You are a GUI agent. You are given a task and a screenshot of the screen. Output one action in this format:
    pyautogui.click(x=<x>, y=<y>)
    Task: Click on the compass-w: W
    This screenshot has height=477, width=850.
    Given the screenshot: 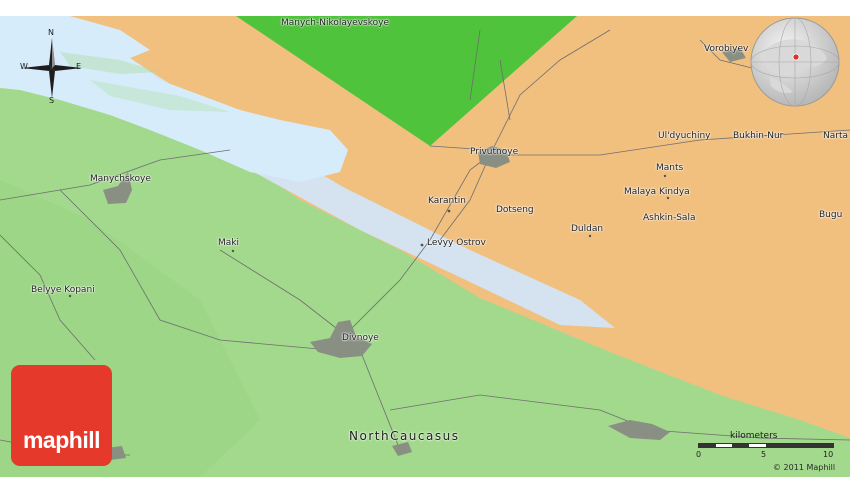 What is the action you would take?
    pyautogui.click(x=24, y=66)
    